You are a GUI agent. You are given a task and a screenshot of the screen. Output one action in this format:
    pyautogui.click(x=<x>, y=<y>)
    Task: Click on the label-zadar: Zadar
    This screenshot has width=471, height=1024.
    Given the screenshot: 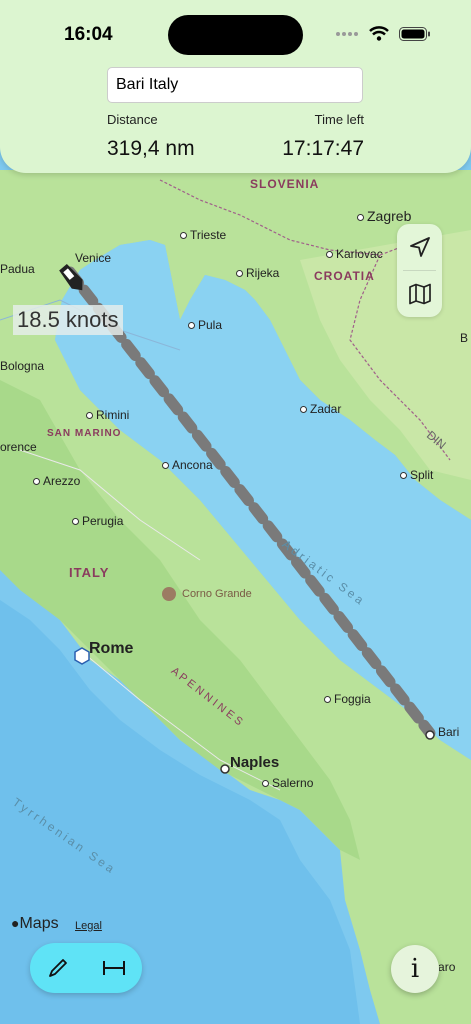 What is the action you would take?
    pyautogui.click(x=320, y=409)
    